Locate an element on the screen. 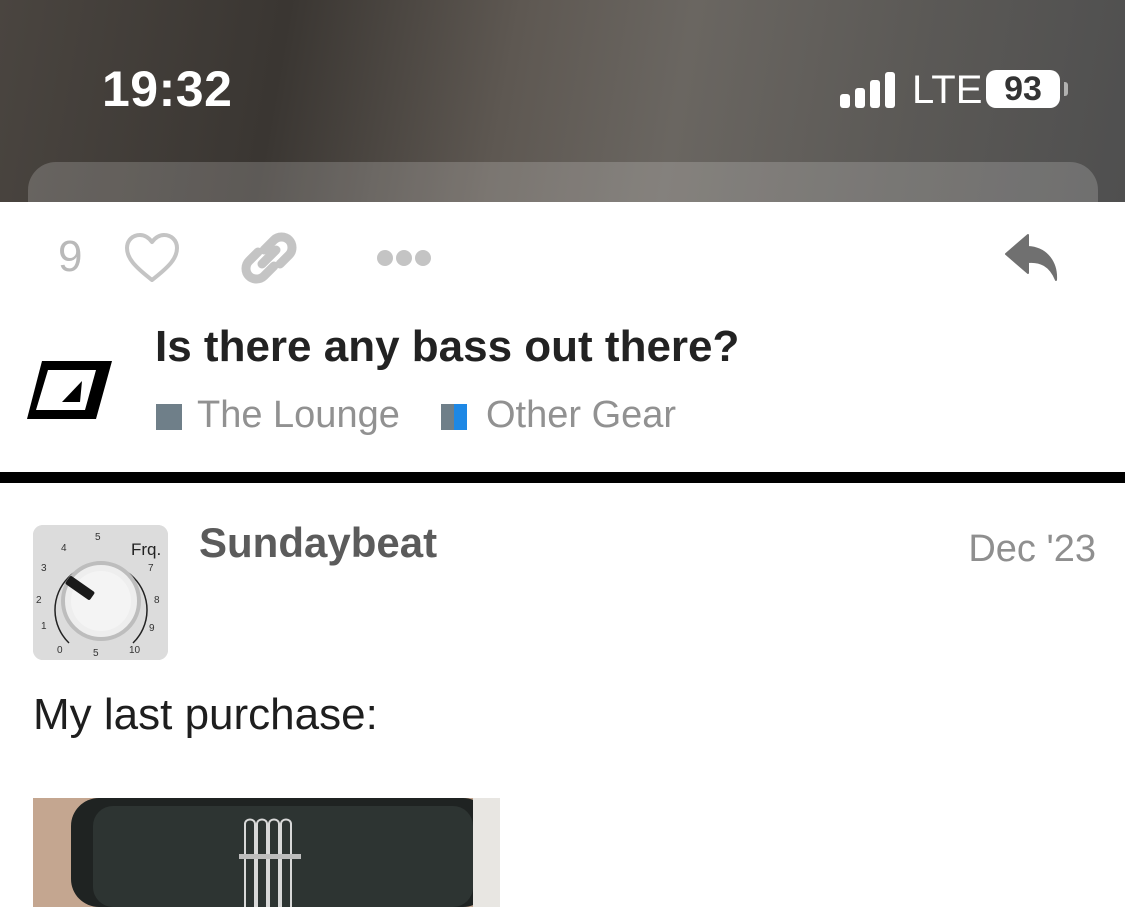 The image size is (1125, 907). battery-level: 93 is located at coordinates (1023, 89).